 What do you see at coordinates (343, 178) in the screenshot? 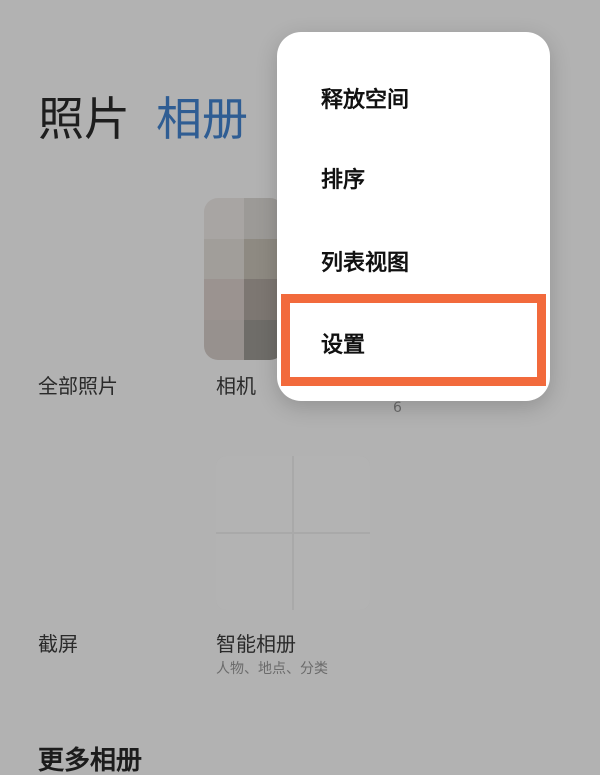
I see `menu-item-sort: 排序` at bounding box center [343, 178].